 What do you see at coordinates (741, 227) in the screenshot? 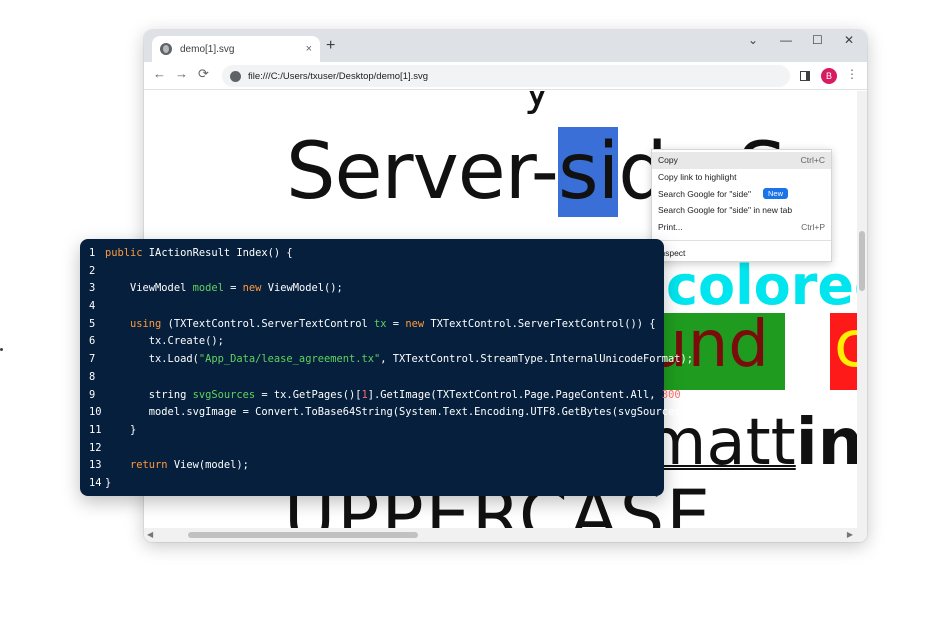
I see `menu-item-print: Print... Ctrl+P` at bounding box center [741, 227].